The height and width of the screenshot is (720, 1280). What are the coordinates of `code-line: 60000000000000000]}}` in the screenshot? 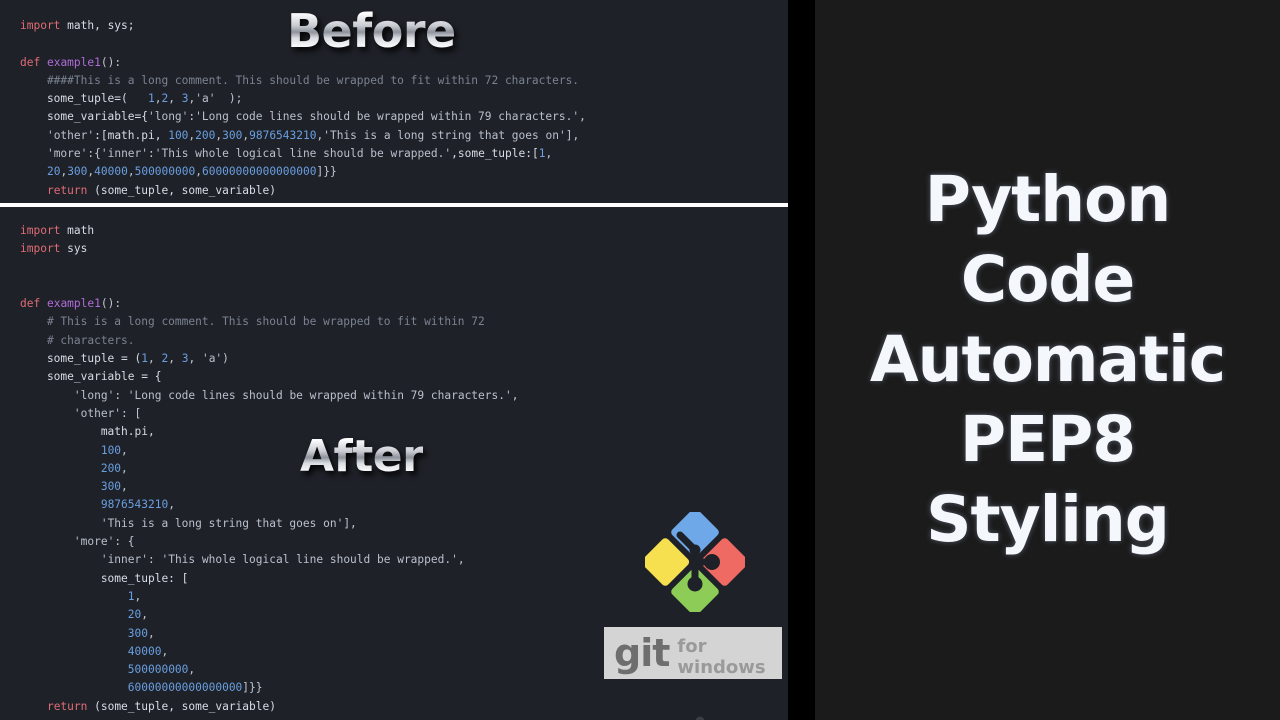 It's located at (141, 687).